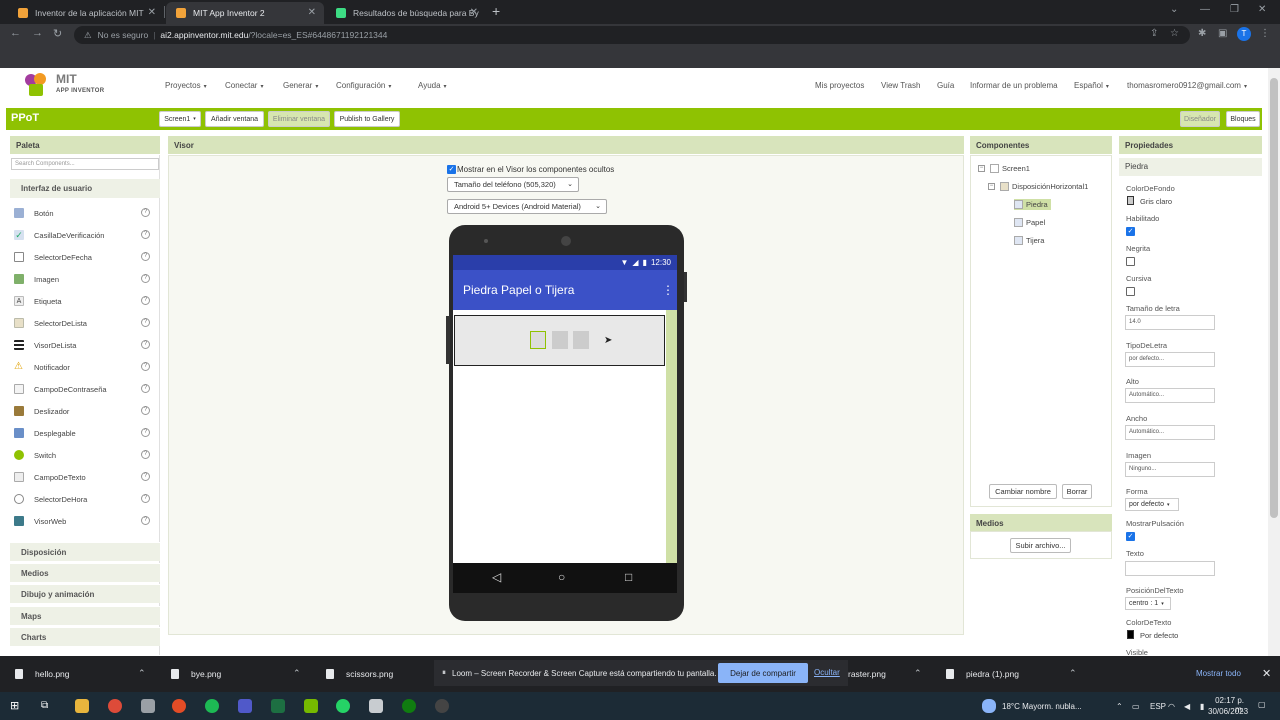 The width and height of the screenshot is (1280, 720). I want to click on download-item: hello.png, so click(42, 674).